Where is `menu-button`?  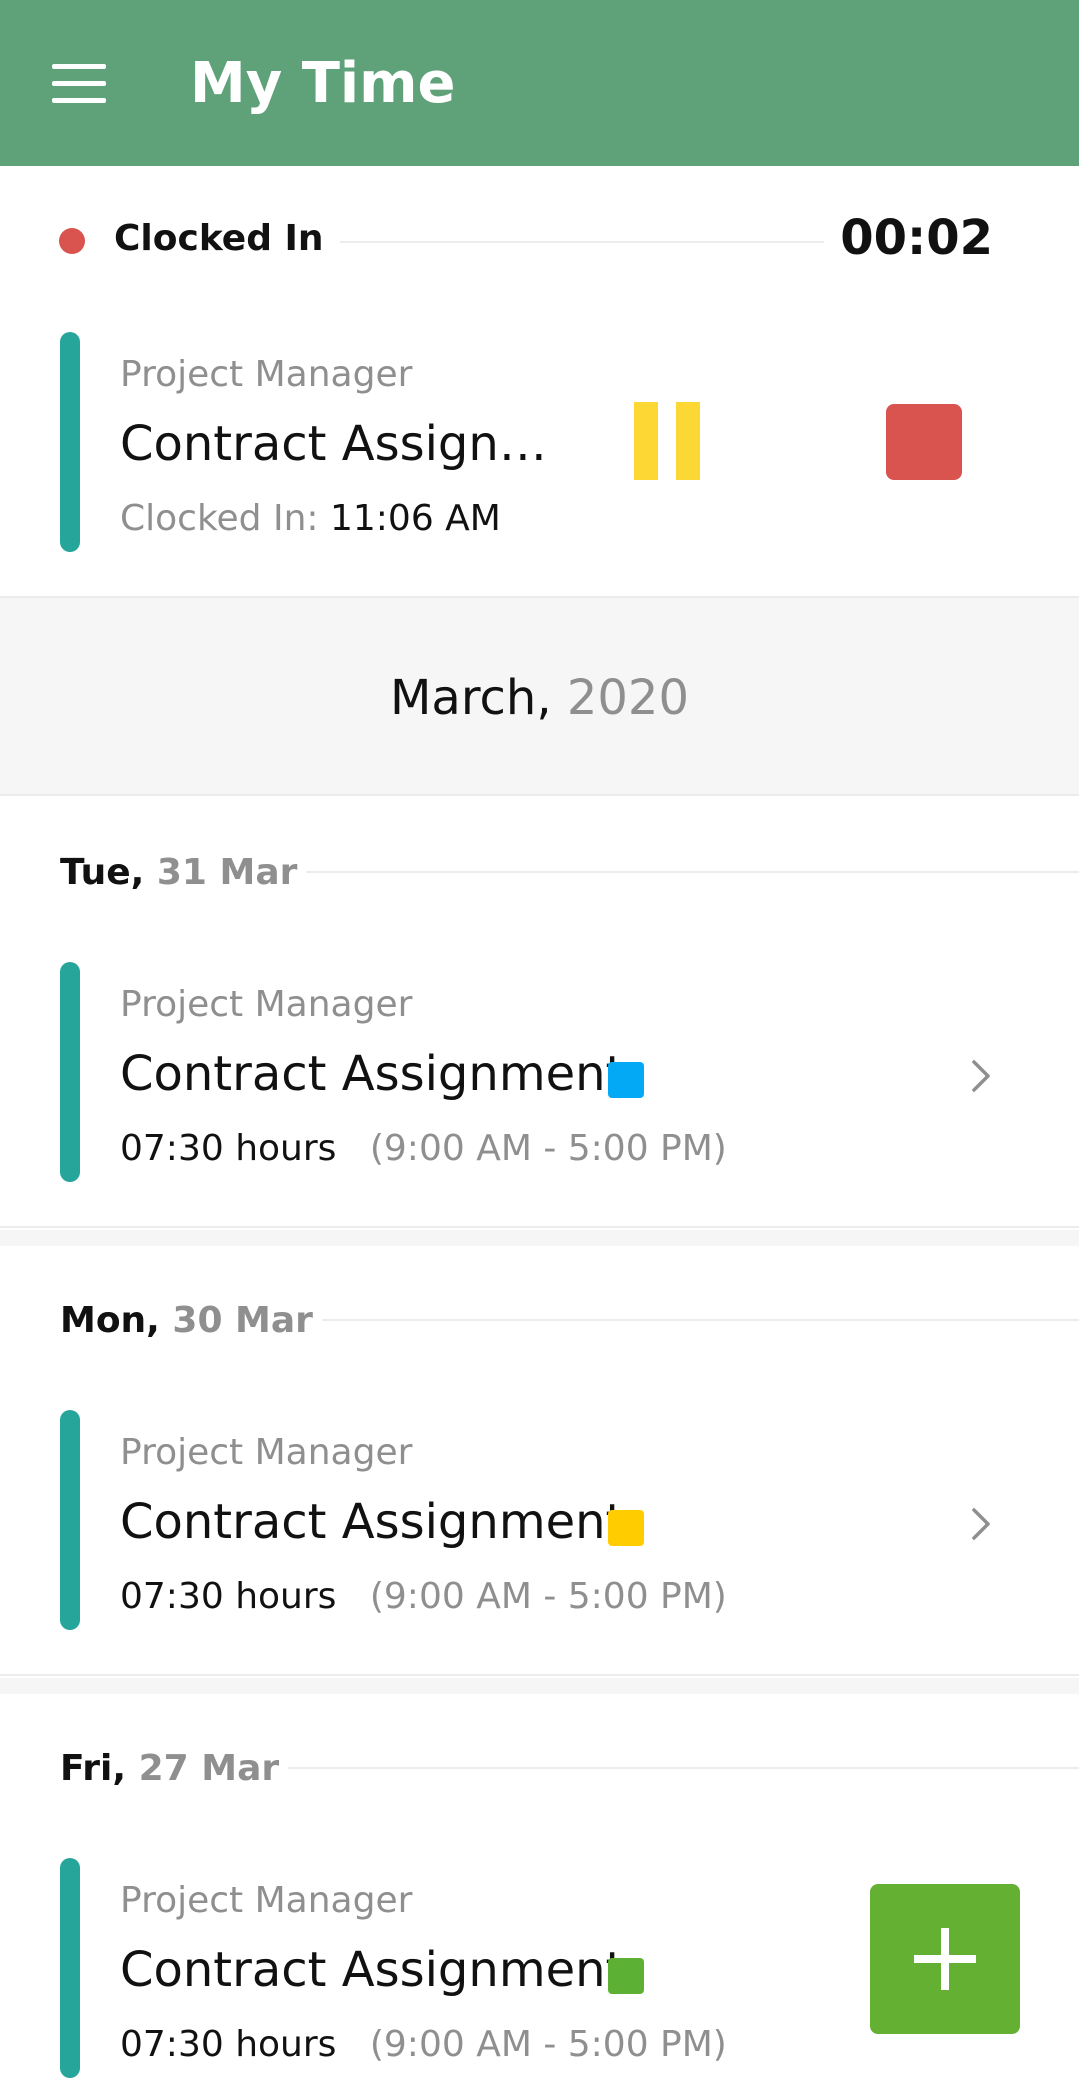
menu-button is located at coordinates (80, 83).